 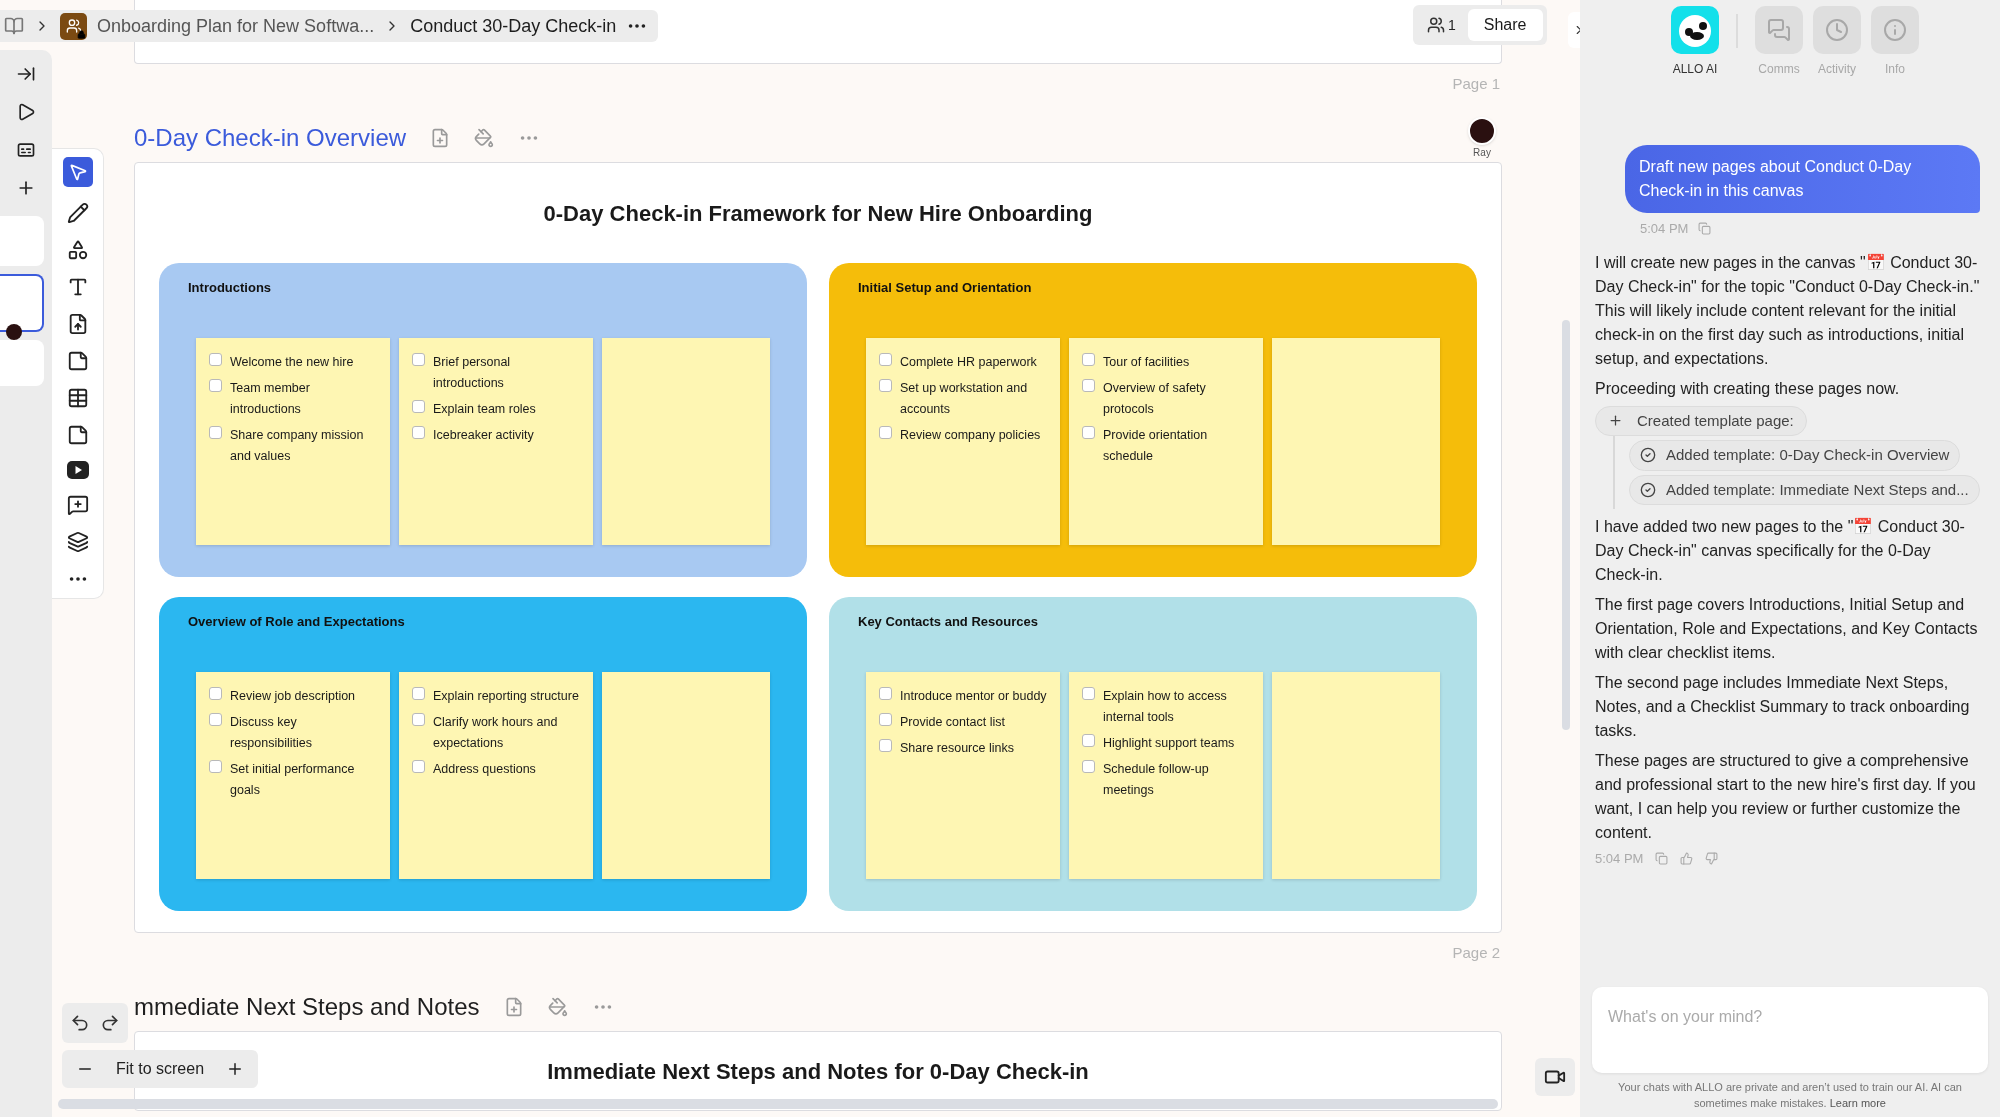 What do you see at coordinates (77, 542) in the screenshot?
I see `layers-icon` at bounding box center [77, 542].